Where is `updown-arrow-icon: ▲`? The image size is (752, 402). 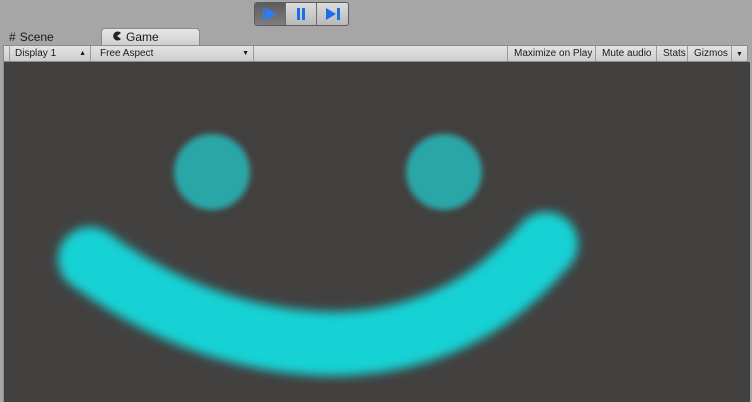
updown-arrow-icon: ▲ is located at coordinates (82, 53).